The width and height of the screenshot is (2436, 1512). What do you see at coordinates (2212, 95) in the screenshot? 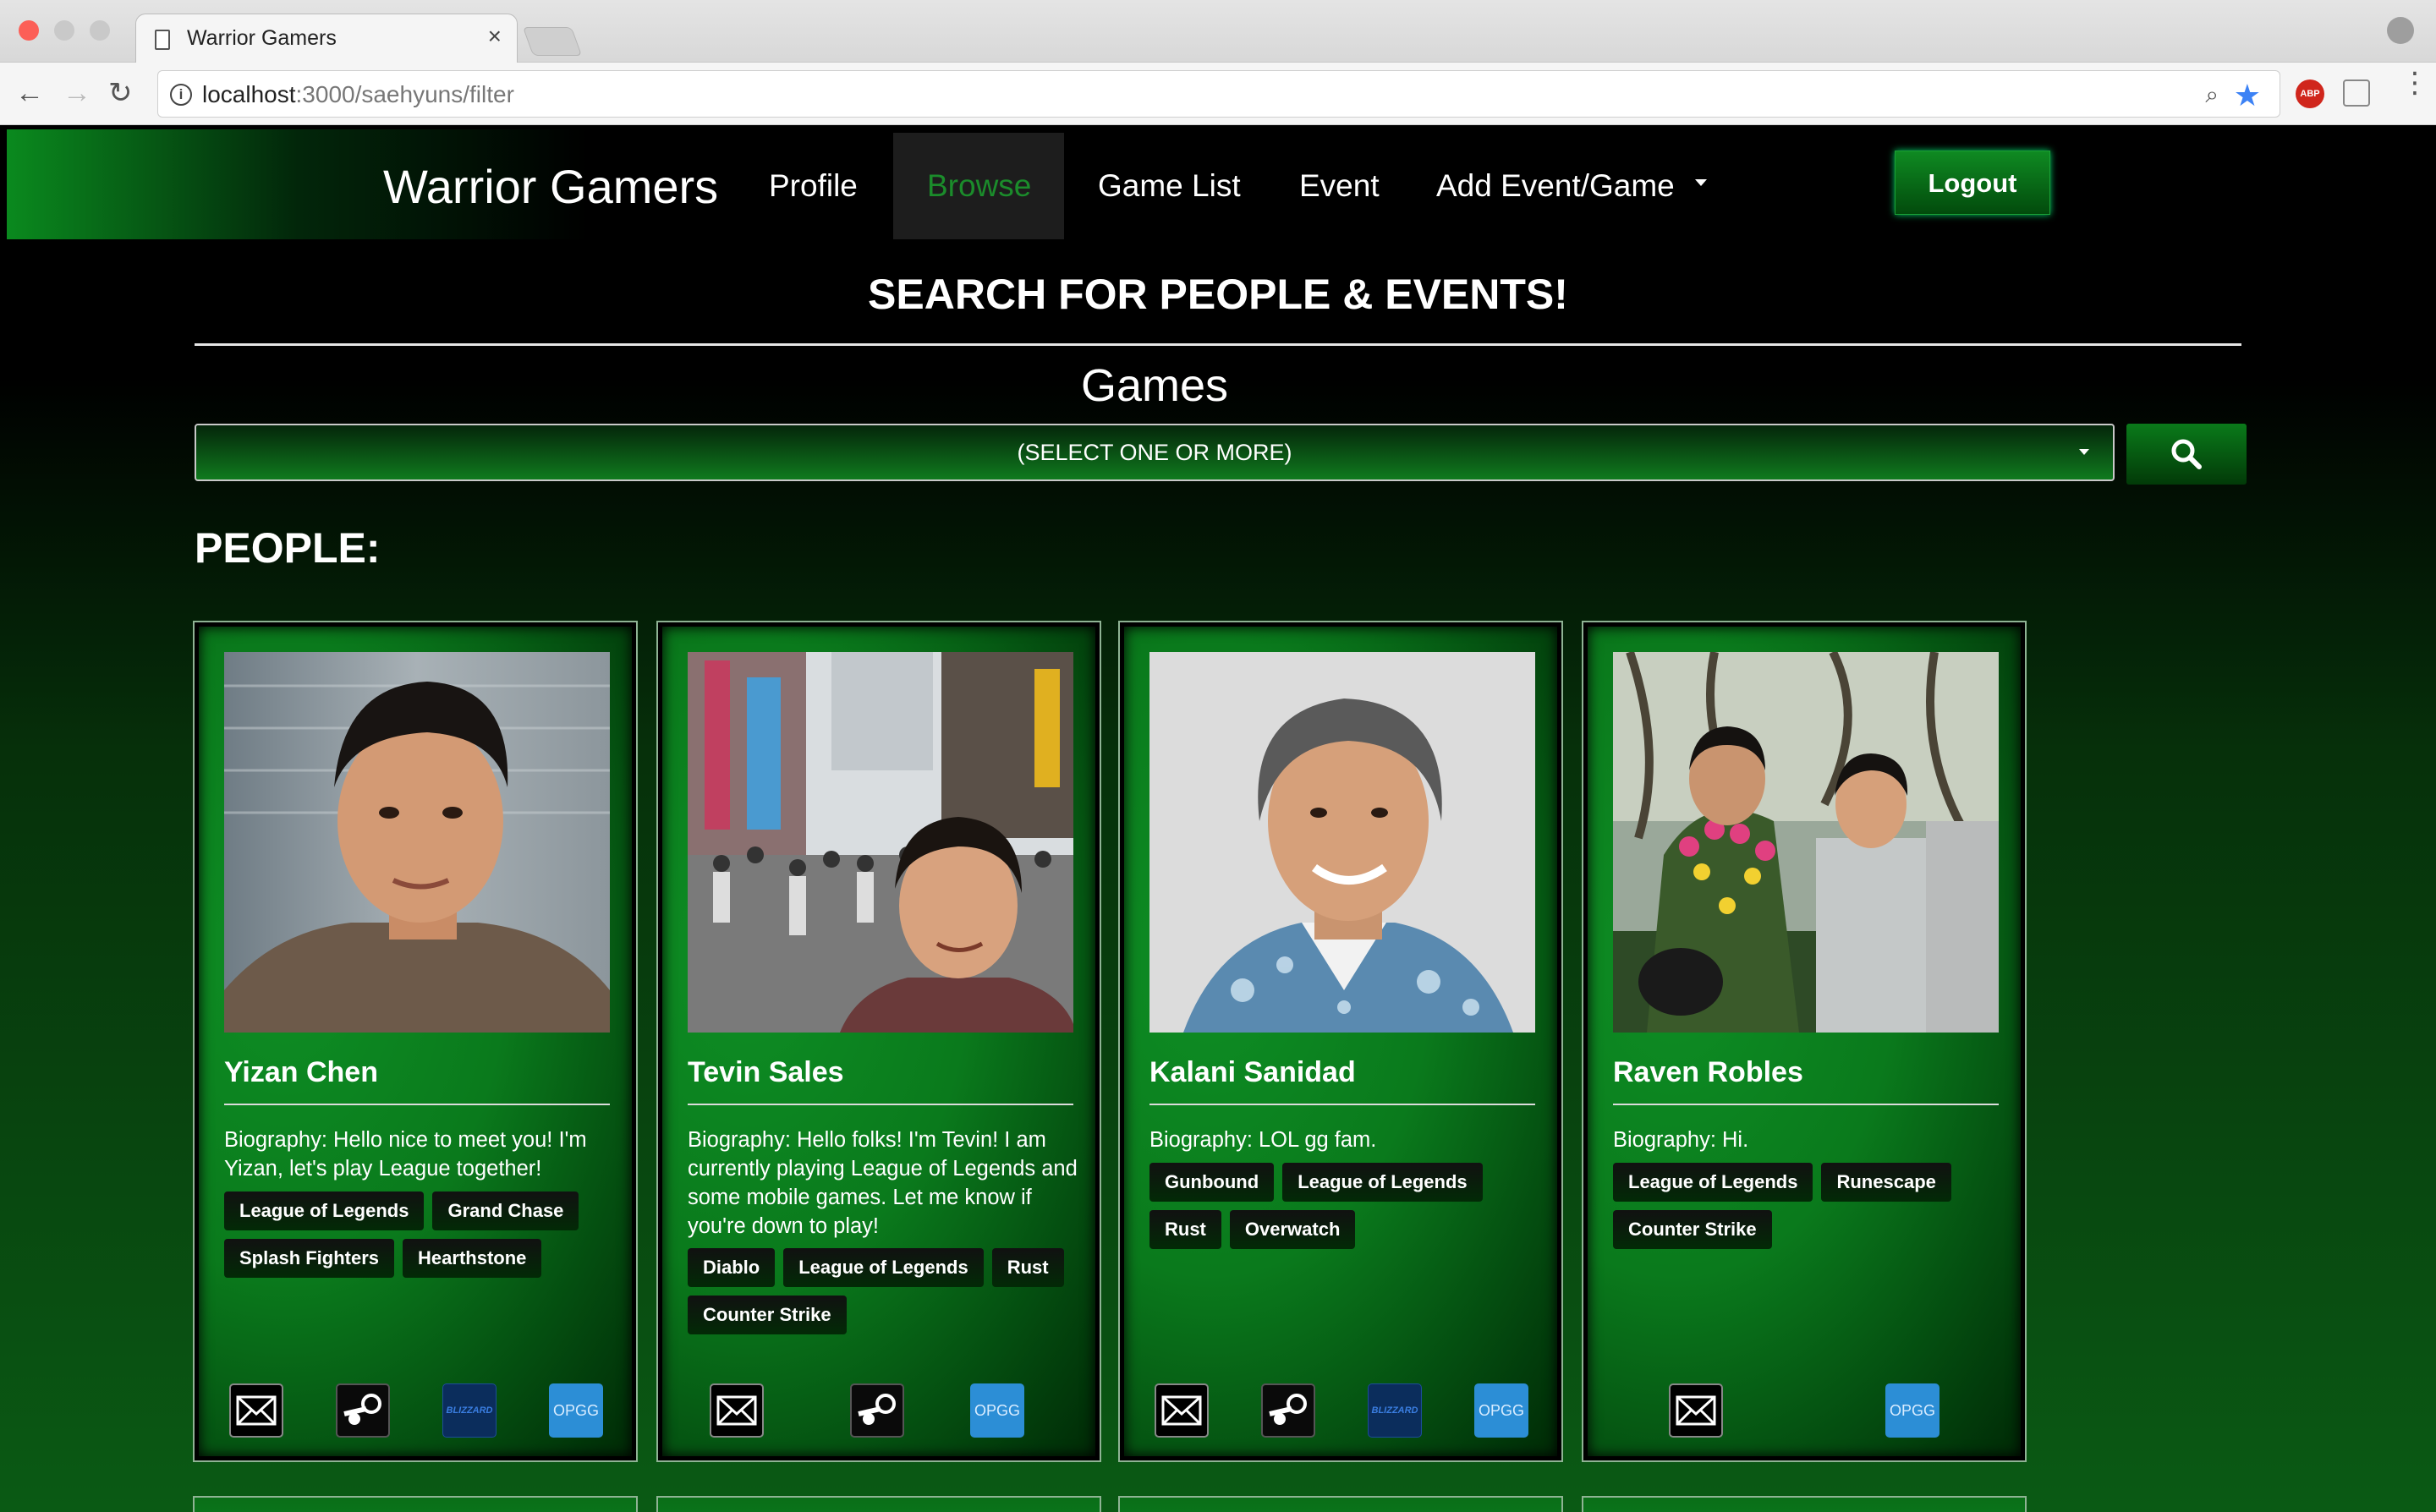
I see `zoom-icon: ⌕` at bounding box center [2212, 95].